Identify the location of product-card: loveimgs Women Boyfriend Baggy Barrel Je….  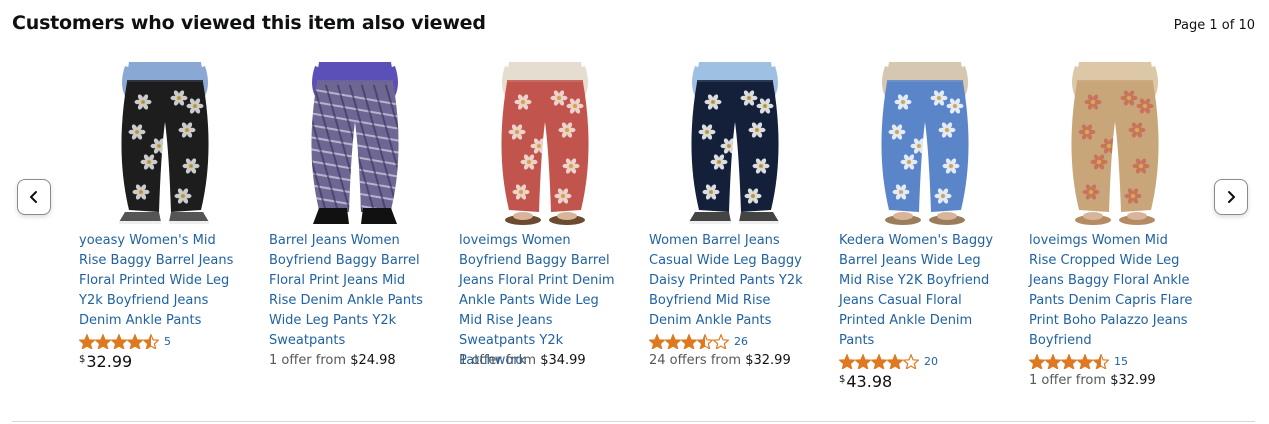
(545, 215).